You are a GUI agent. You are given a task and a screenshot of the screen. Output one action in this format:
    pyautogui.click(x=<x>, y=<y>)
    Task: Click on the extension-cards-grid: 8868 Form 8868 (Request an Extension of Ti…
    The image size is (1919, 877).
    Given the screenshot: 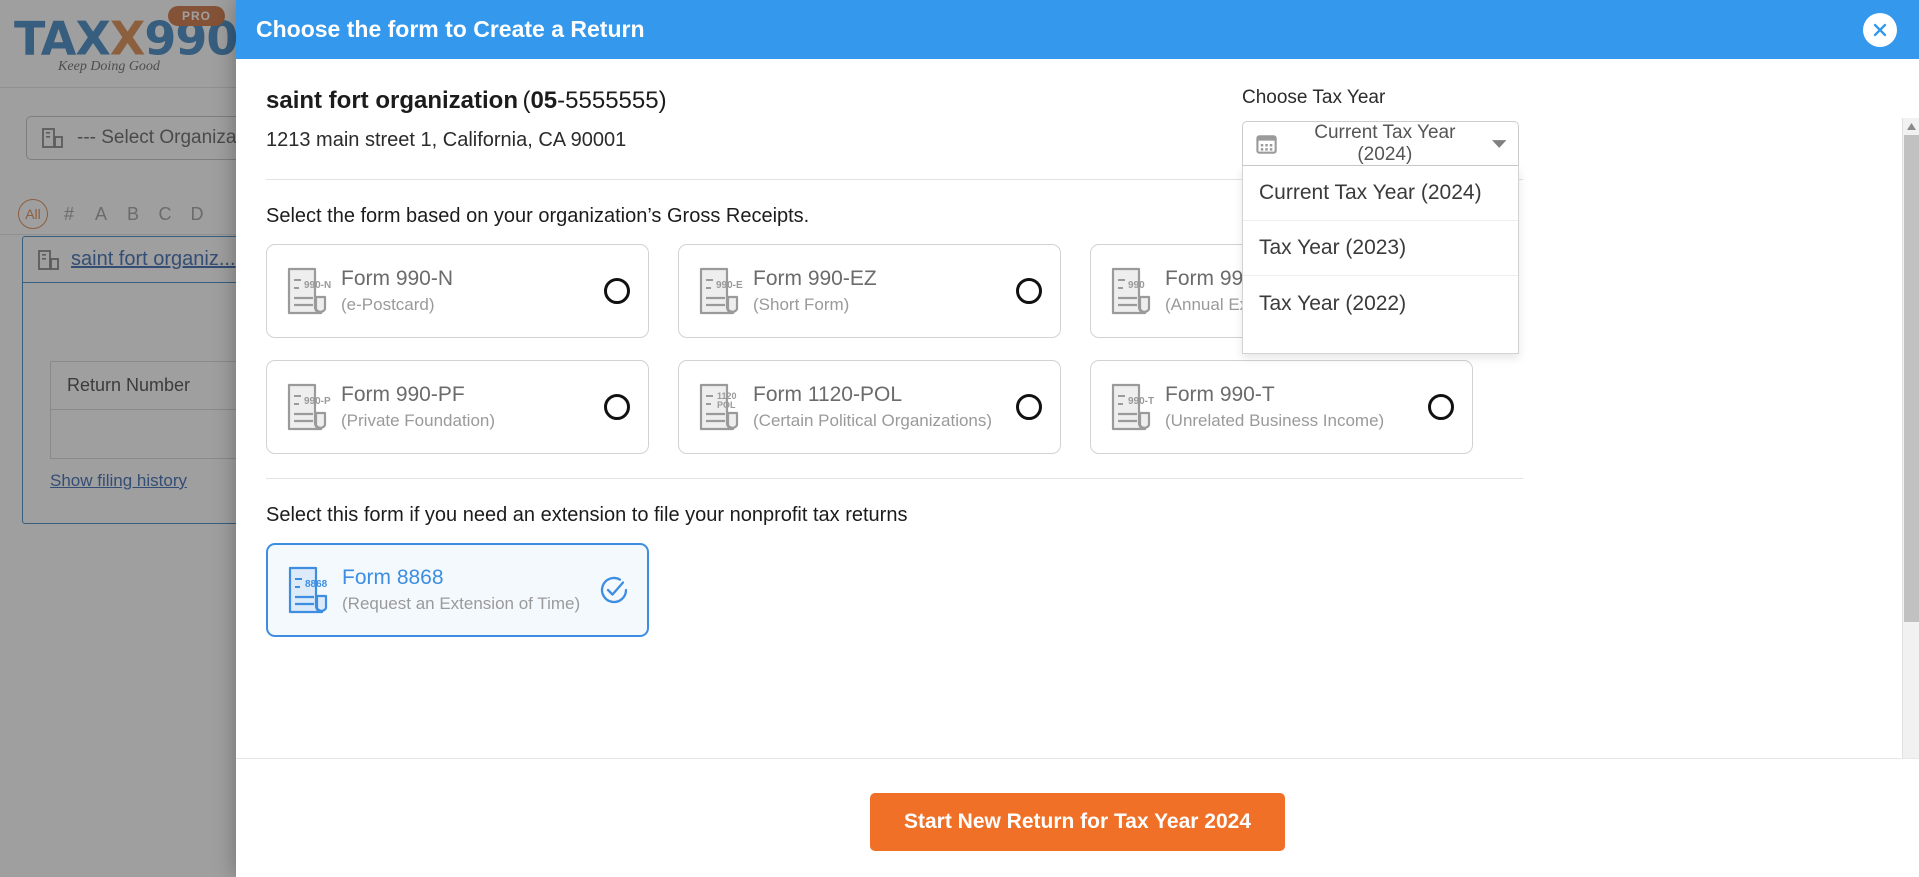 What is the action you would take?
    pyautogui.click(x=1077, y=590)
    